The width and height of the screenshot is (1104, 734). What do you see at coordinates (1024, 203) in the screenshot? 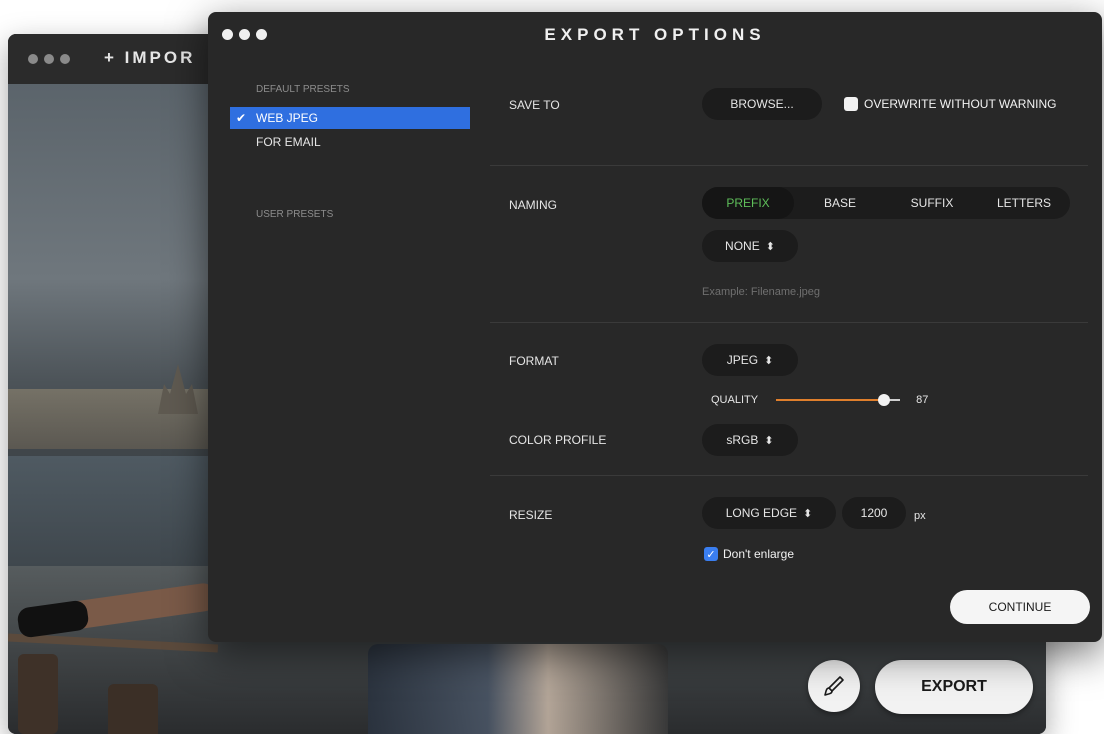
I see `tab-letters: LETTERS` at bounding box center [1024, 203].